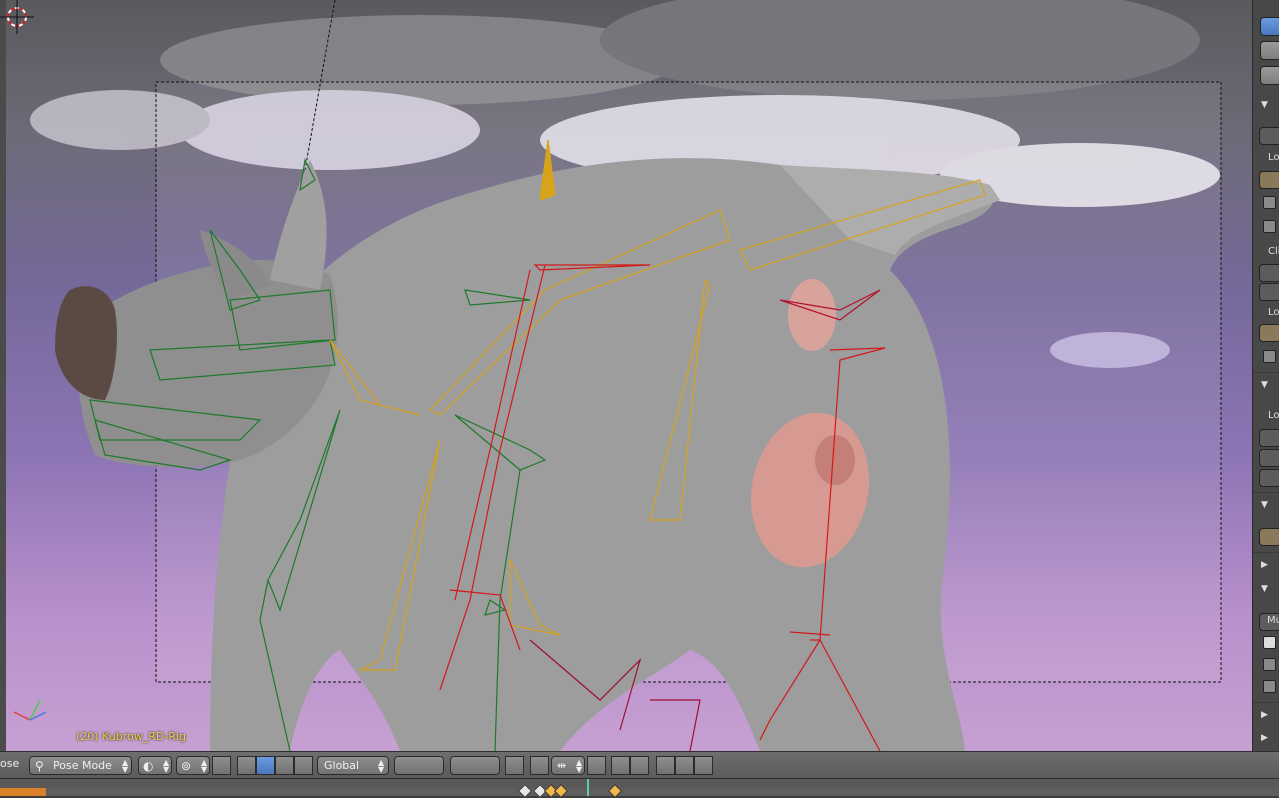 The width and height of the screenshot is (1279, 798). What do you see at coordinates (514, 765) in the screenshot?
I see `lock-camera-icon` at bounding box center [514, 765].